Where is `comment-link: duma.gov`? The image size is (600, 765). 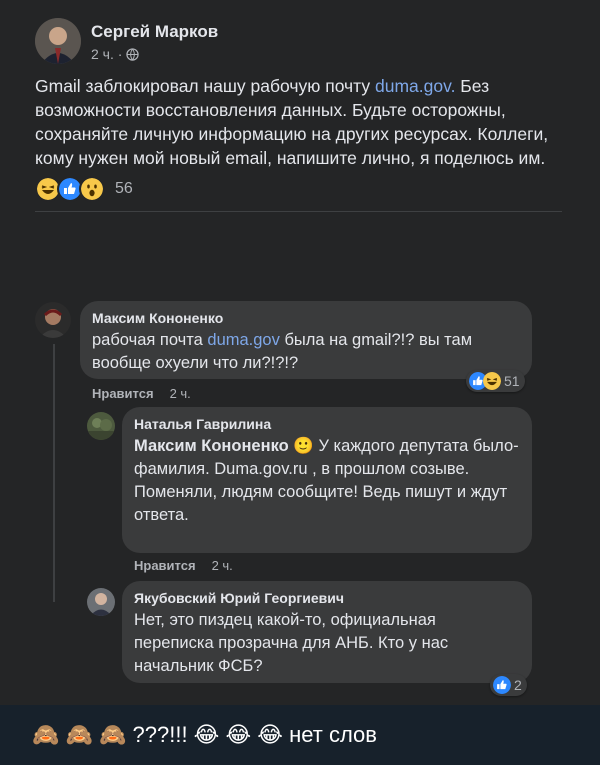 comment-link: duma.gov is located at coordinates (243, 340).